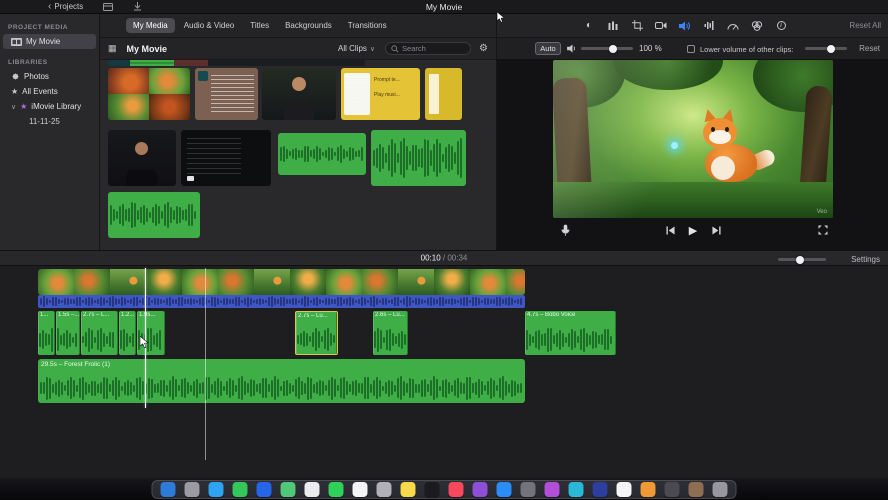 This screenshot has width=888, height=500. What do you see at coordinates (226, 94) in the screenshot?
I see `clip-thumbnail-document` at bounding box center [226, 94].